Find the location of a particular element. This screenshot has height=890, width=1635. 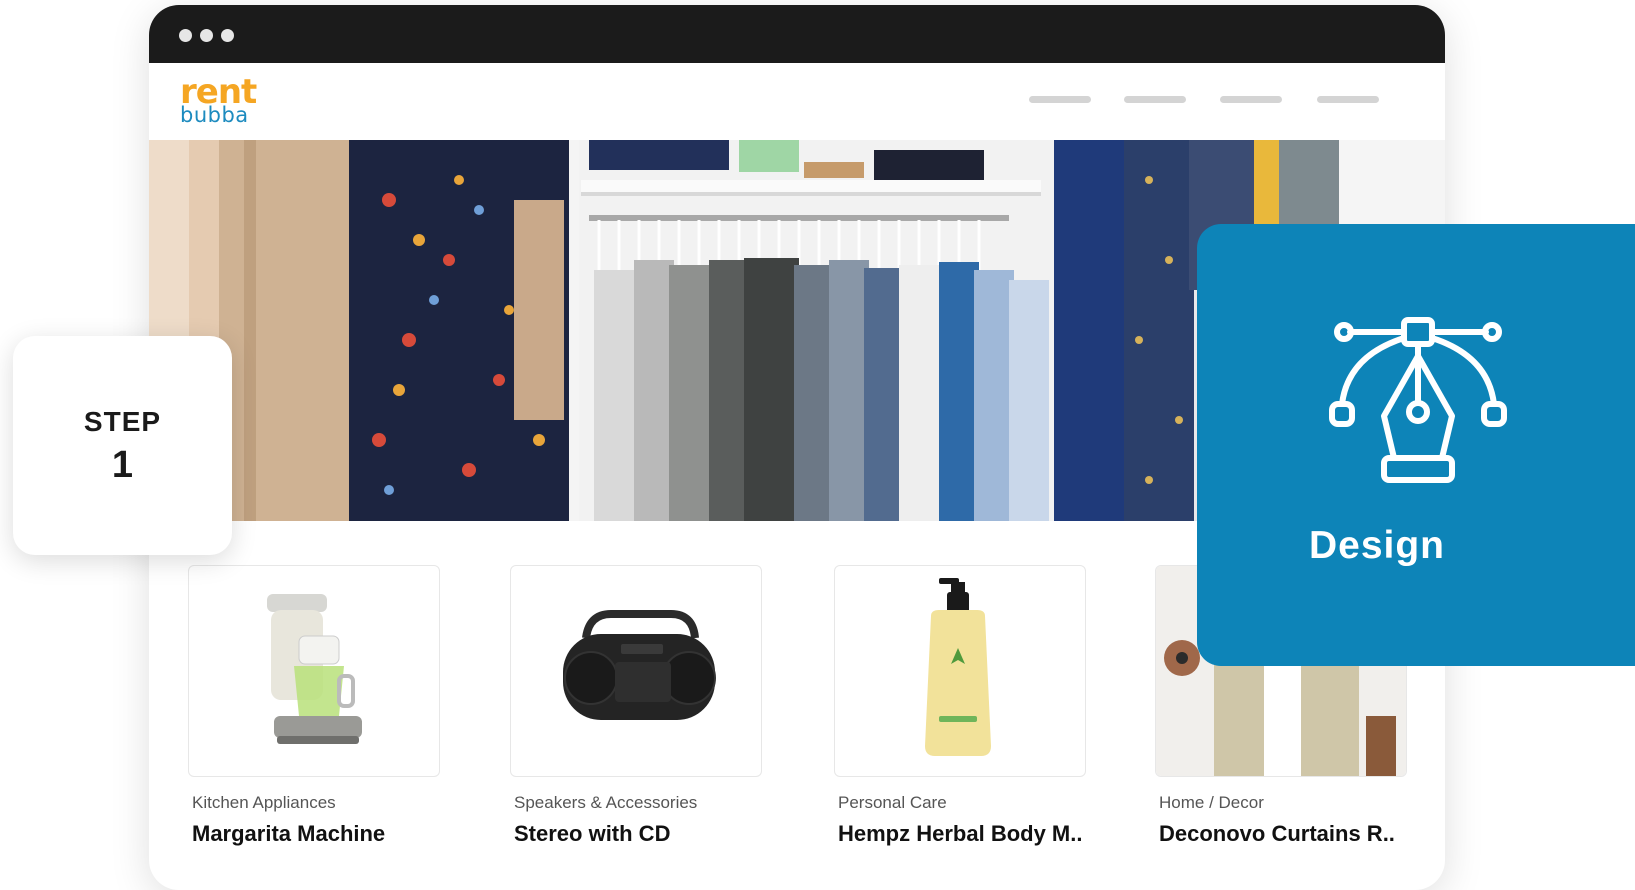

stereo-cd-image is located at coordinates (639, 665).